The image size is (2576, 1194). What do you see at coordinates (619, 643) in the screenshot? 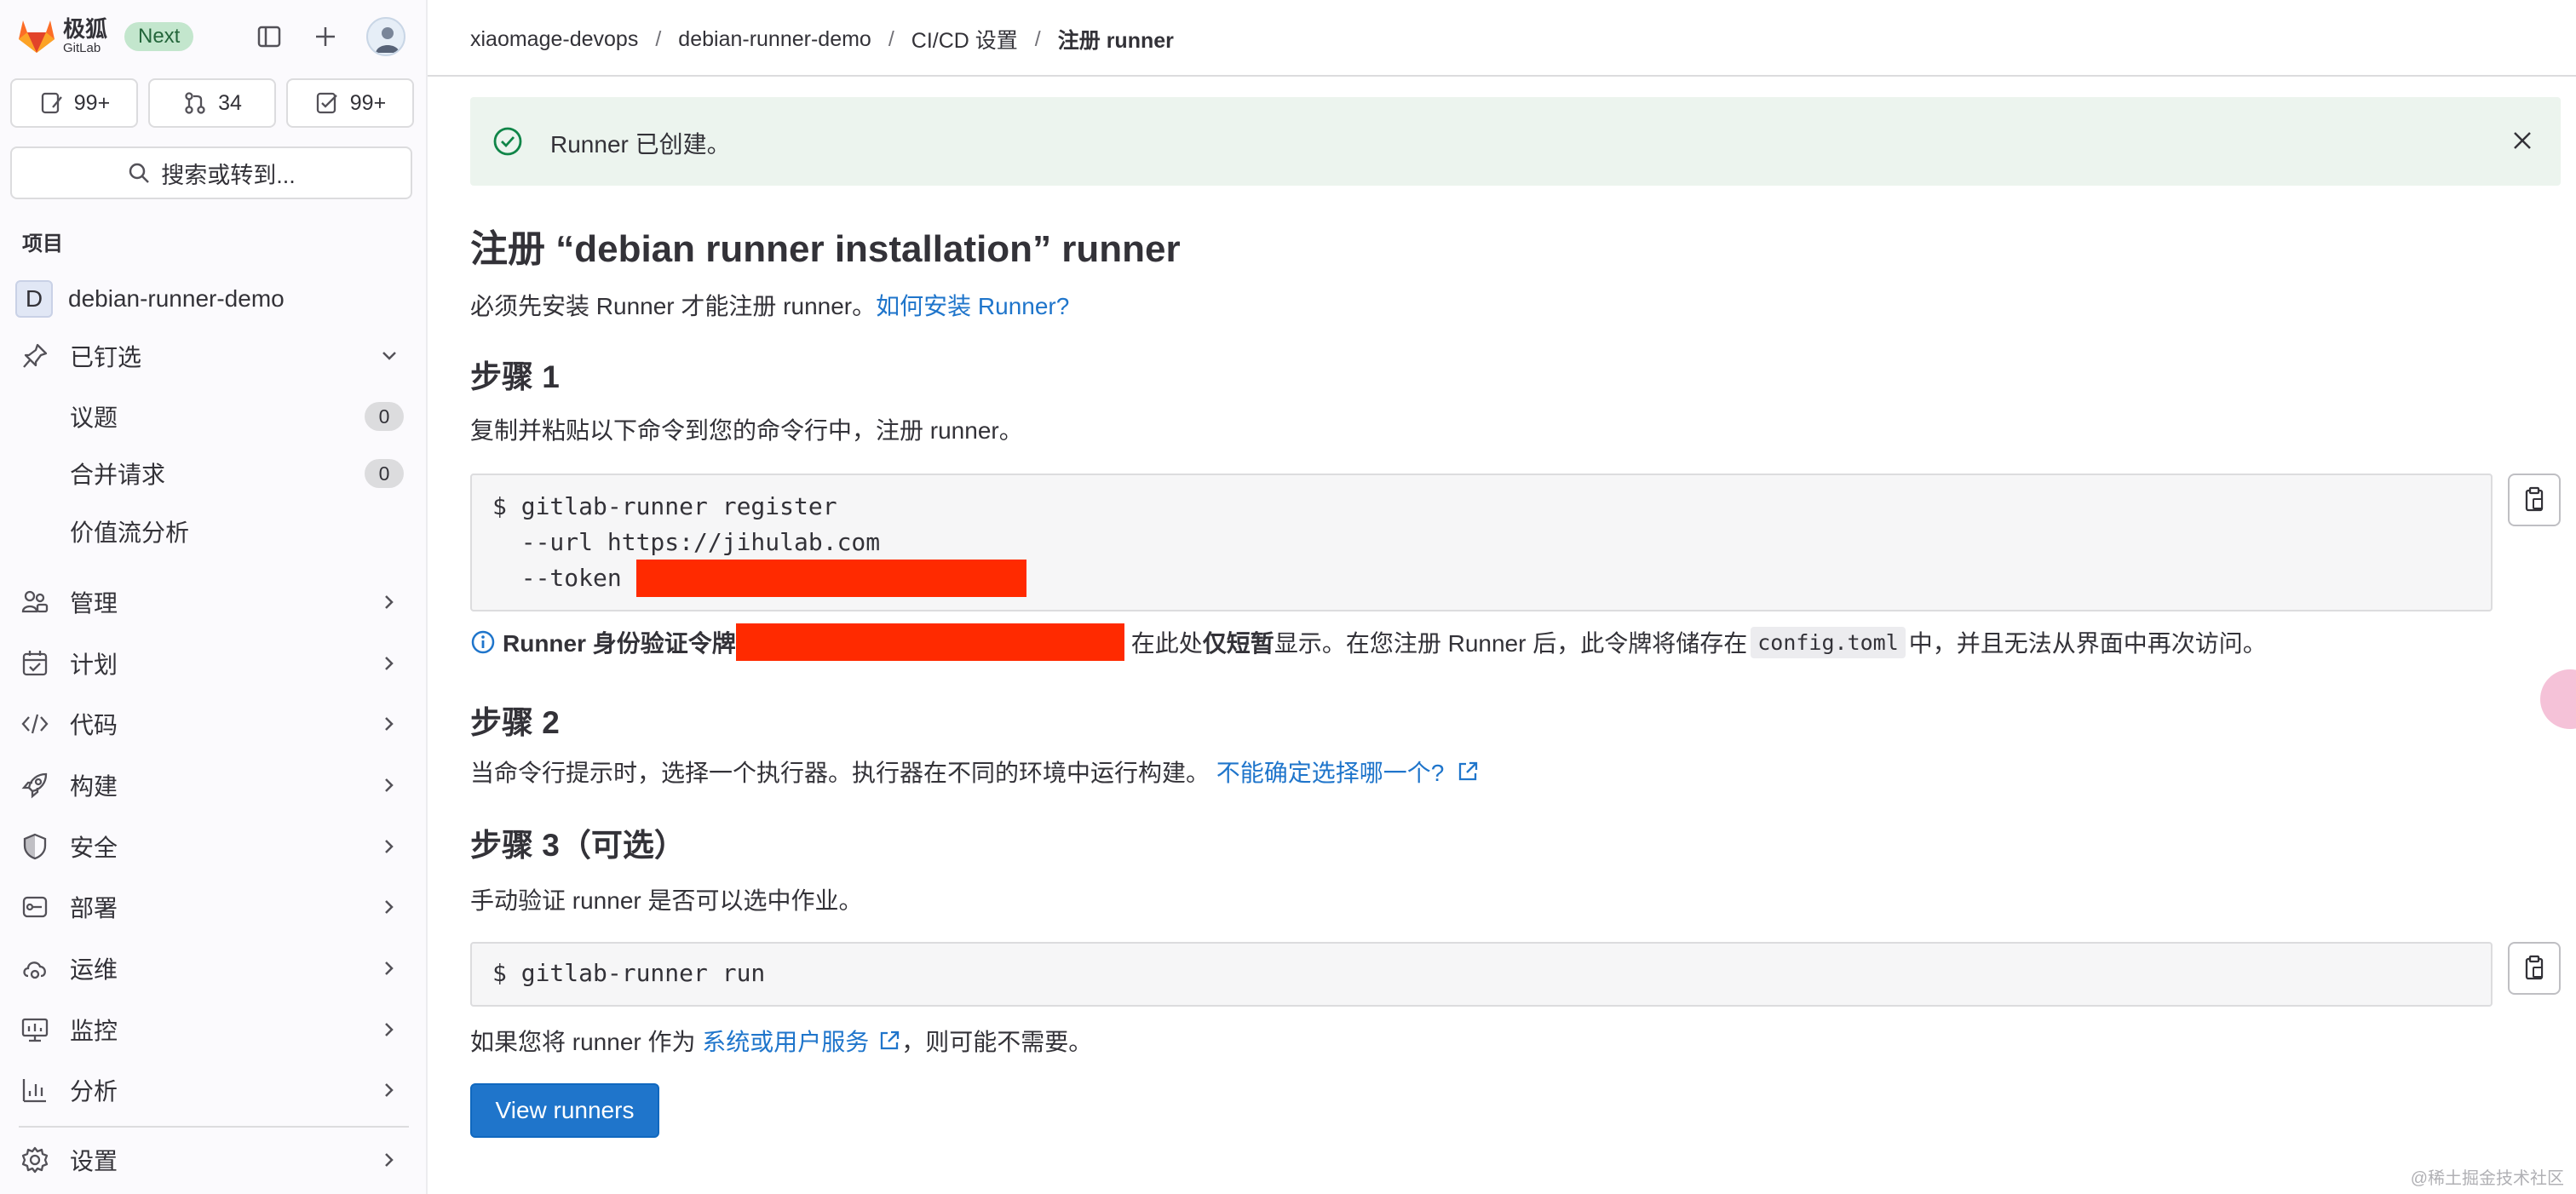
I see `token-label: Runner 身份验证令牌` at bounding box center [619, 643].